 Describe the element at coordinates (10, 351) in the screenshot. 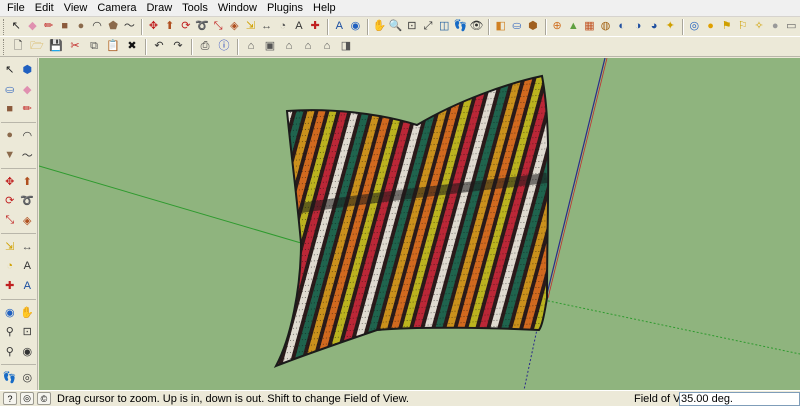

I see `position-camera-tool-icon: ⚲` at that location.